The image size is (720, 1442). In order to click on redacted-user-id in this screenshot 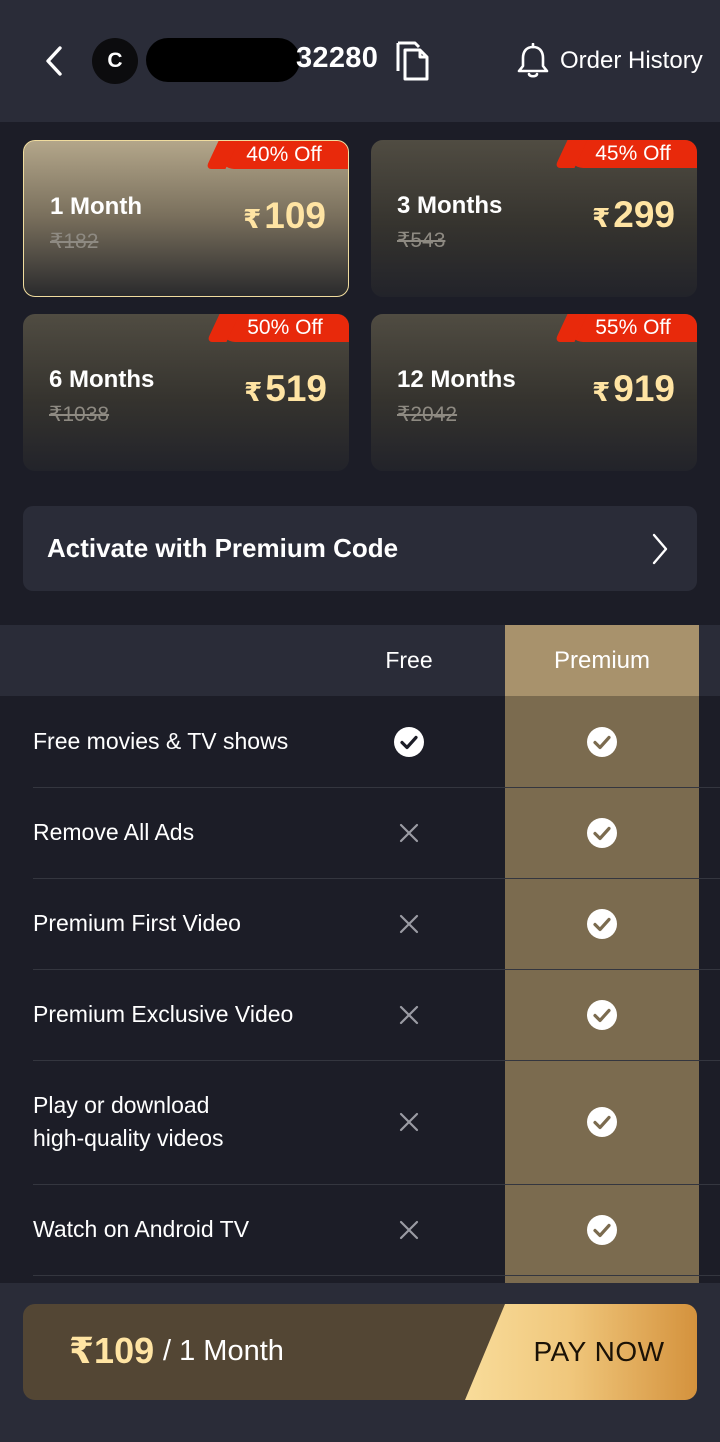, I will do `click(223, 60)`.